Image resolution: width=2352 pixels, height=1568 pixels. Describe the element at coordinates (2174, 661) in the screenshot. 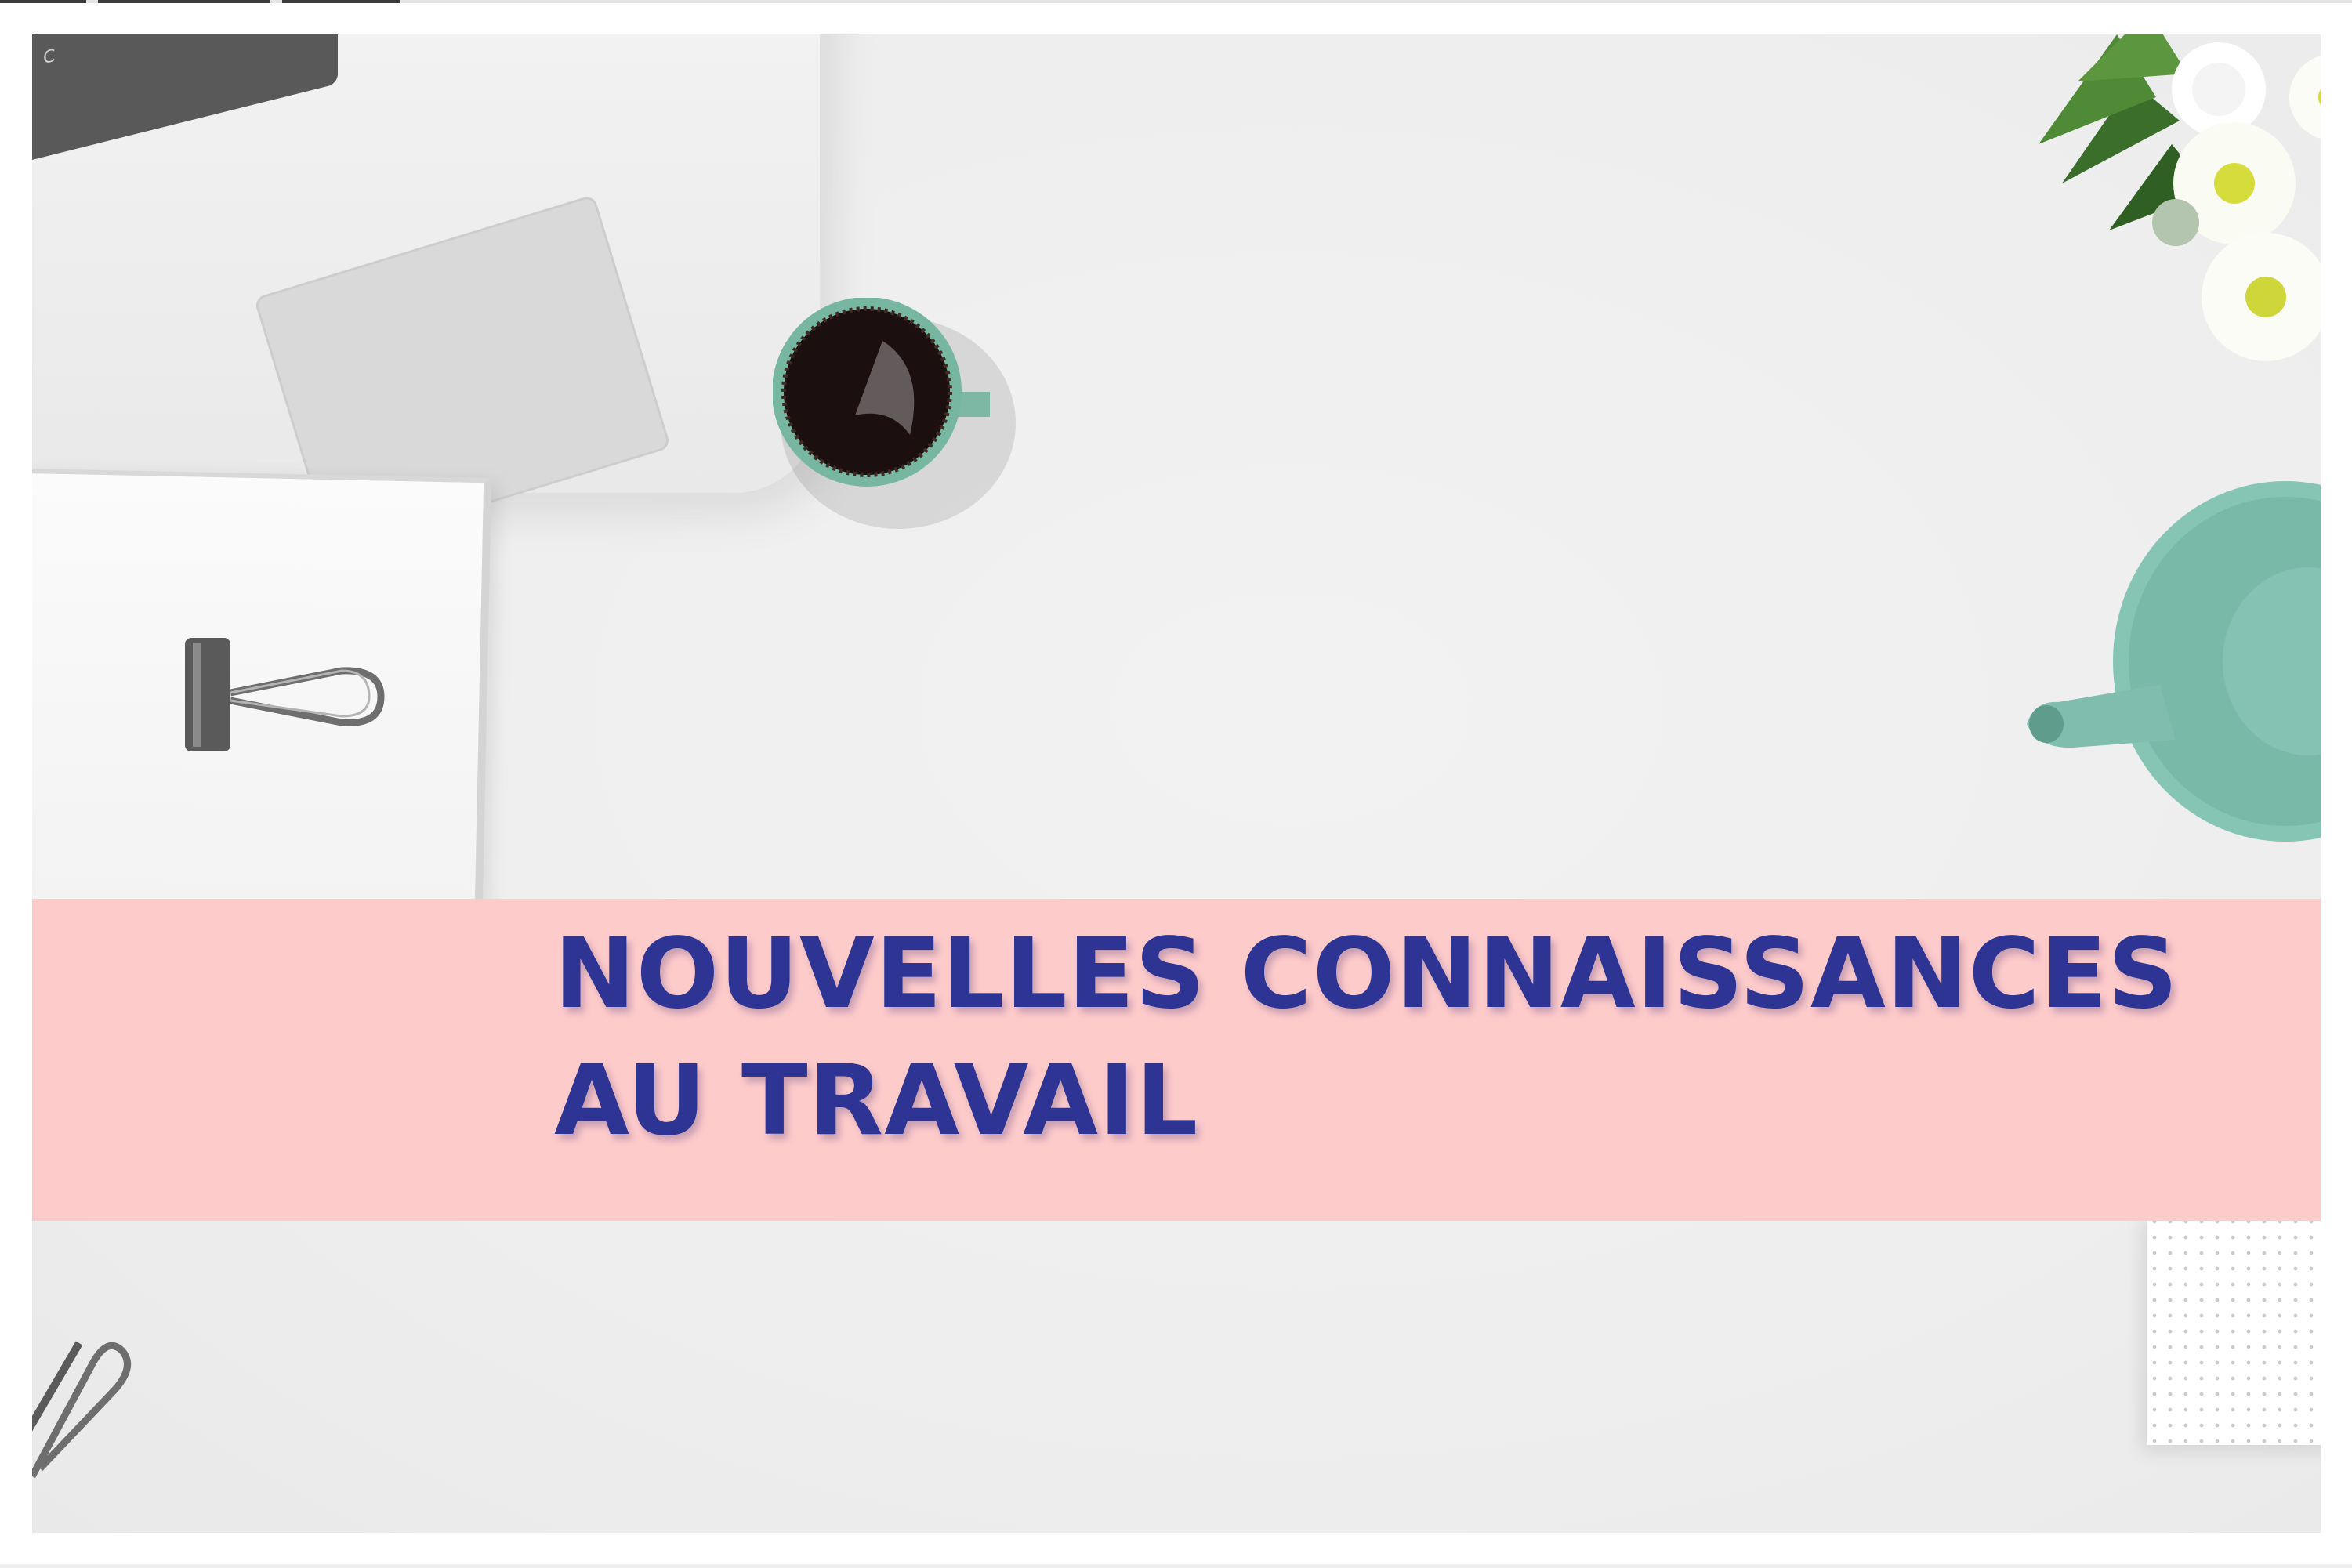

I see `teapot-icon` at that location.